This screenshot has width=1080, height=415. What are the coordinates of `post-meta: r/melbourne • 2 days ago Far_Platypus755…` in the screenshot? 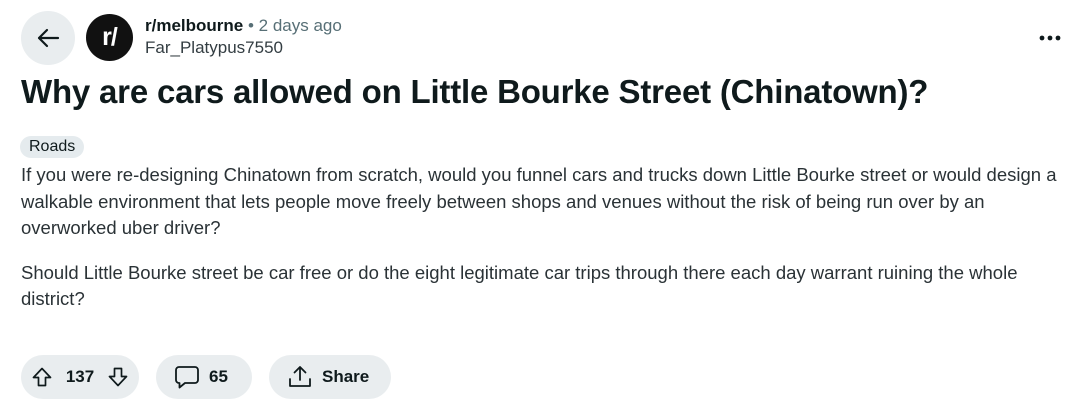 It's located at (243, 37).